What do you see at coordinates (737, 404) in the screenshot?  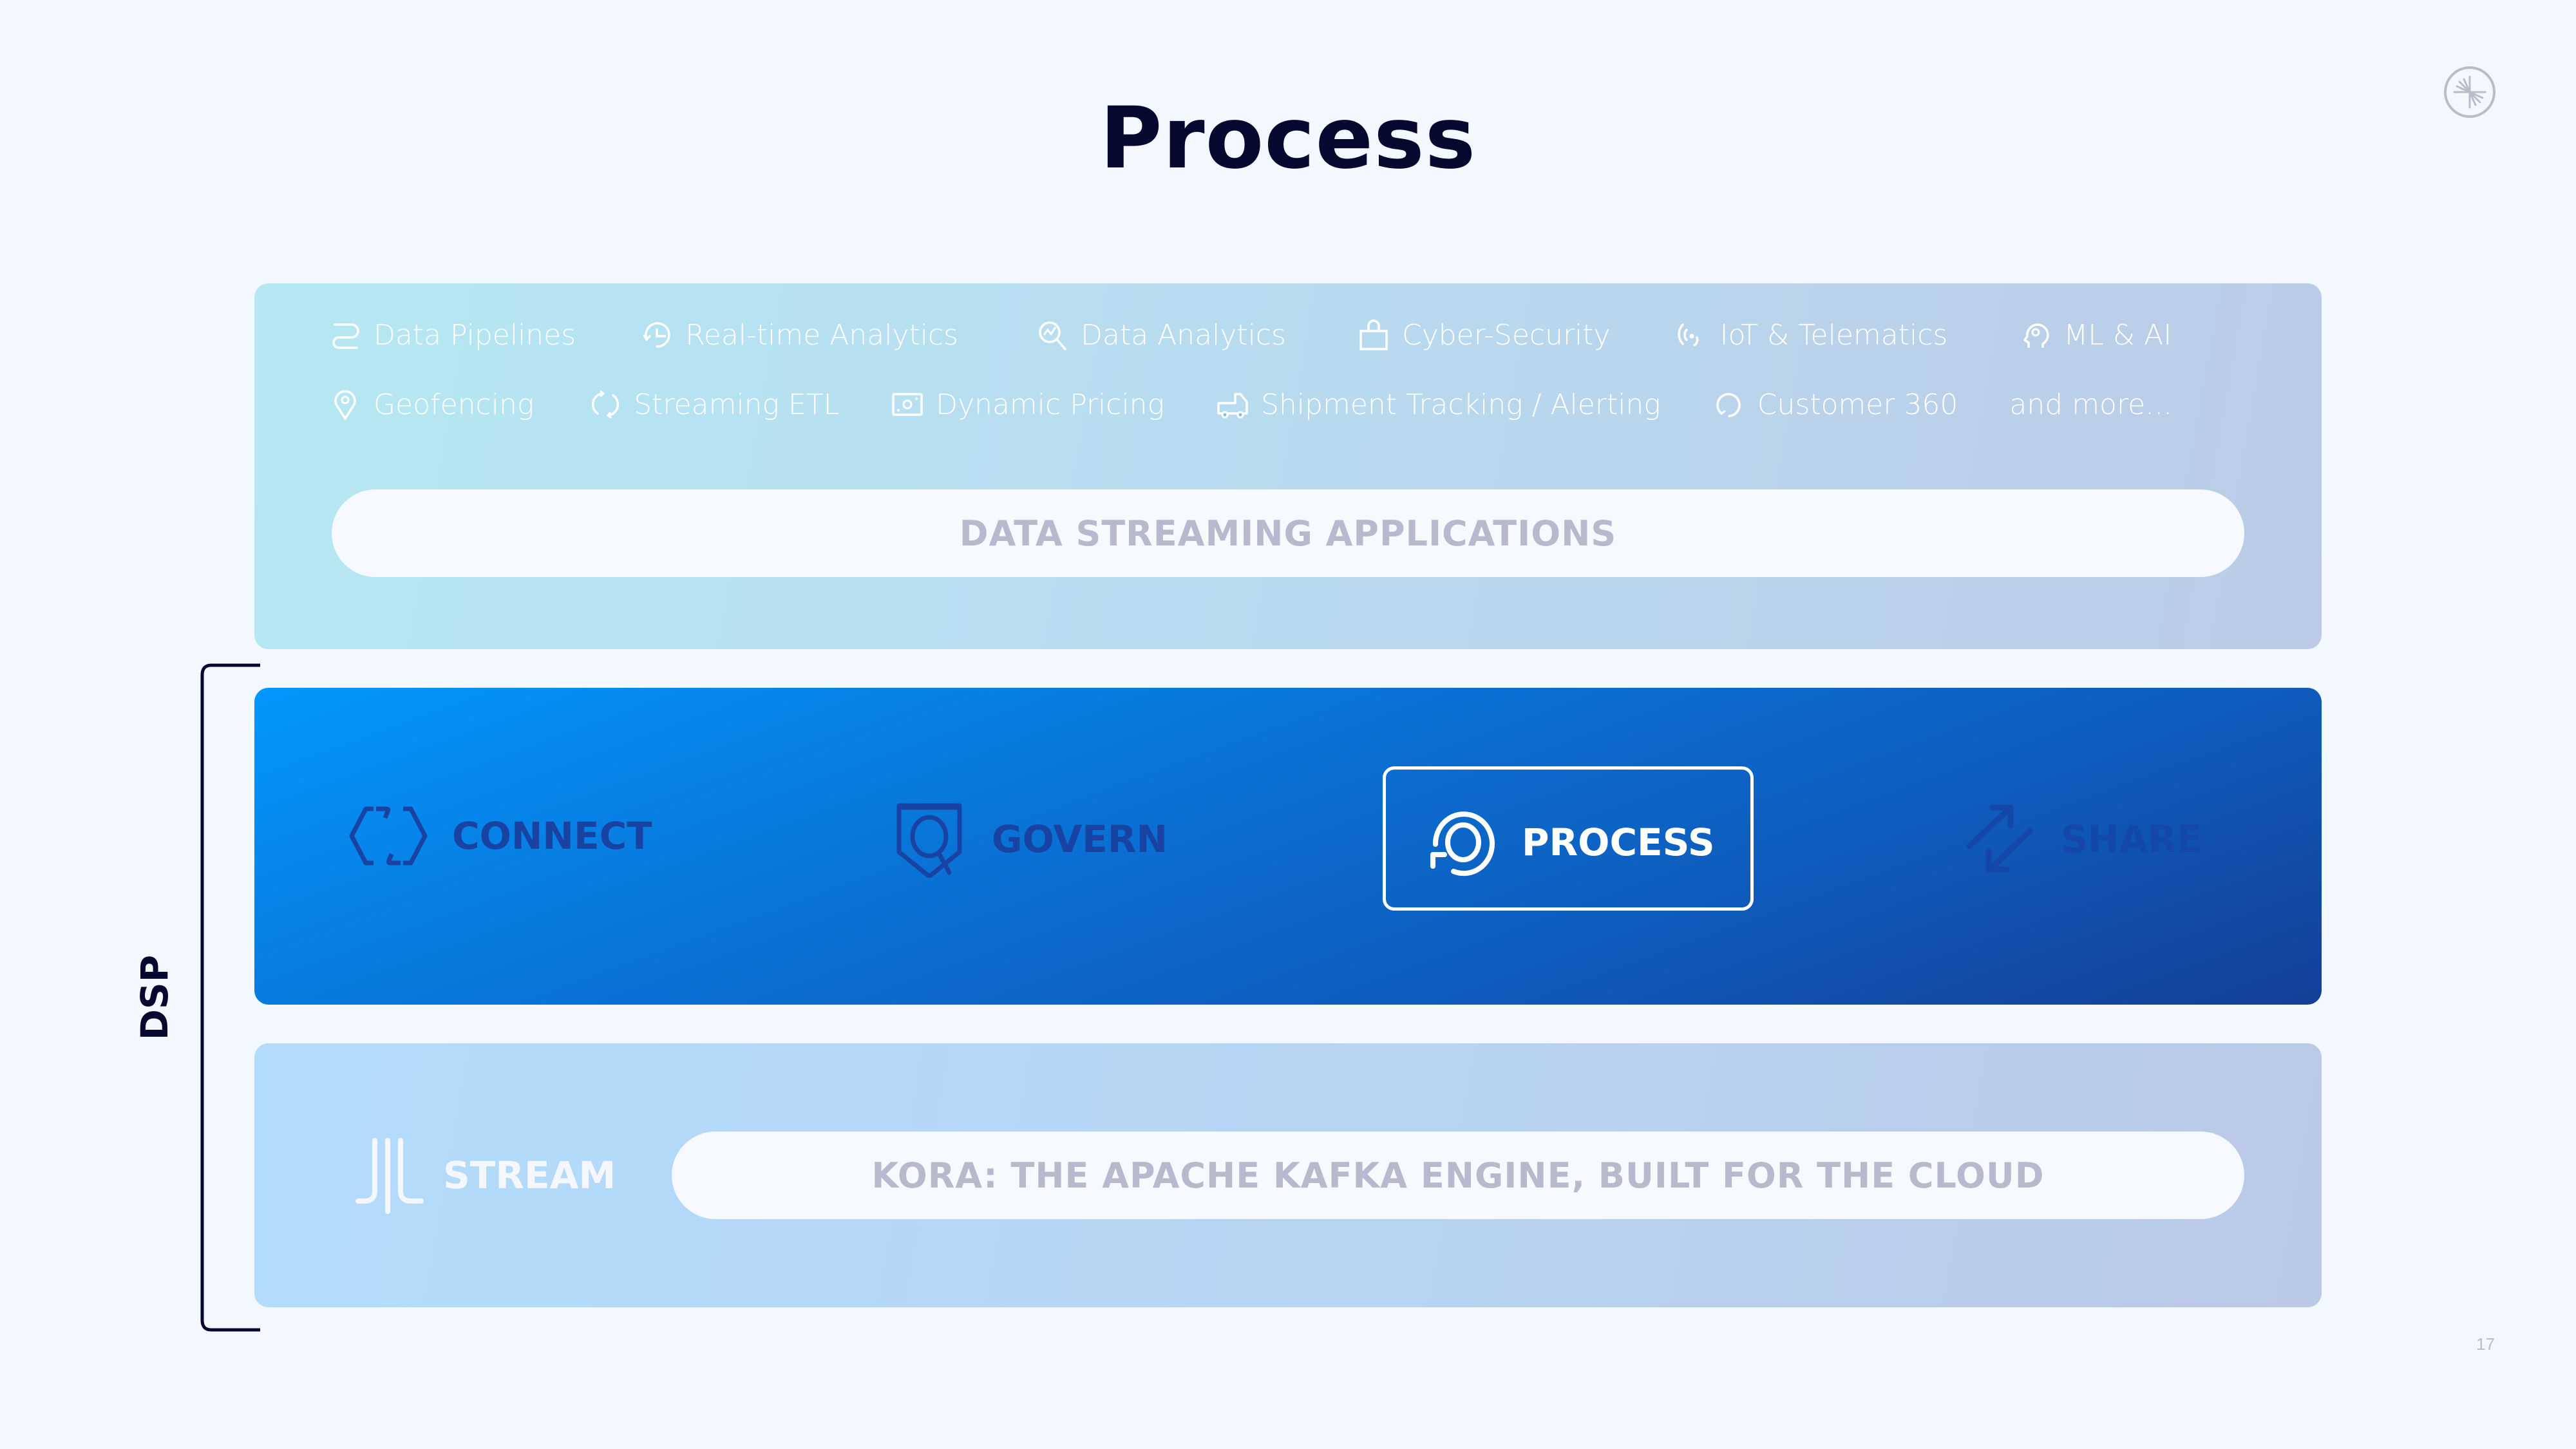 I see `app-label: Streaming ETL` at bounding box center [737, 404].